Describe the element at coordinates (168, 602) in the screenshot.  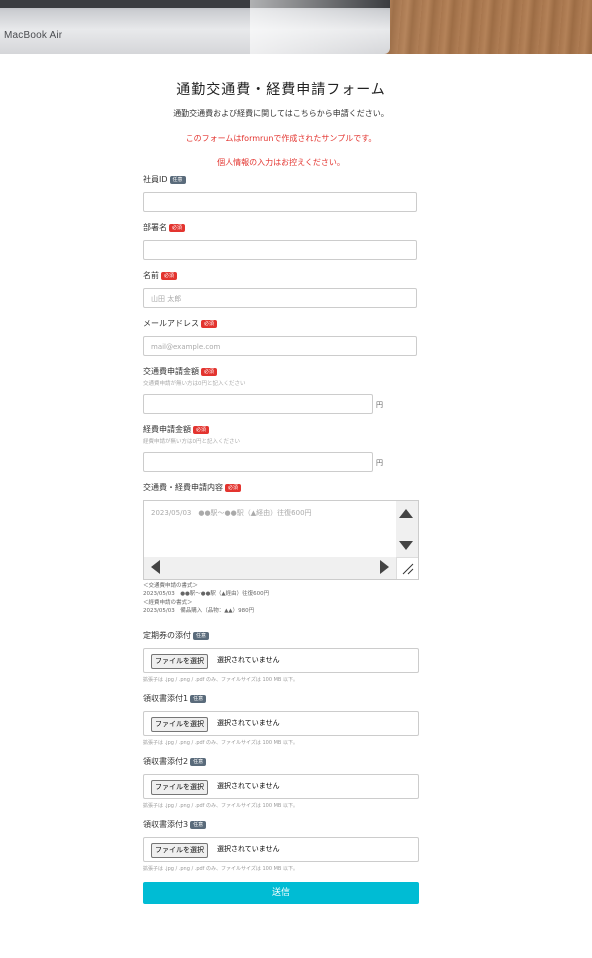
I see `example-line: ＜経費申請の書式＞` at that location.